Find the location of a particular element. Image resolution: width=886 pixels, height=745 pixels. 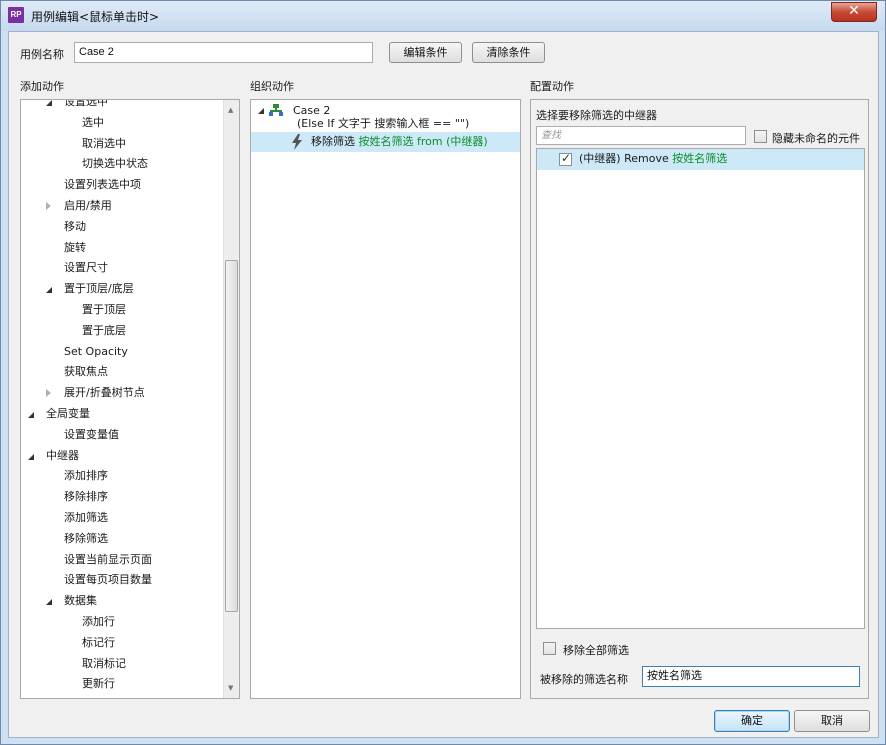

tree-item: 标记行 is located at coordinates (98, 643).